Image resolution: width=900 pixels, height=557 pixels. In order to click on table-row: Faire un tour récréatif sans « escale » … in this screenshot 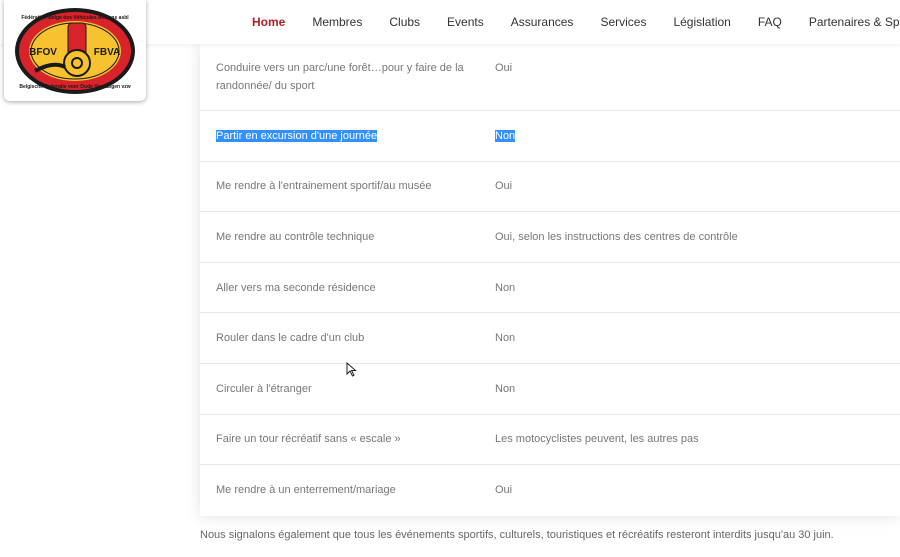, I will do `click(550, 440)`.